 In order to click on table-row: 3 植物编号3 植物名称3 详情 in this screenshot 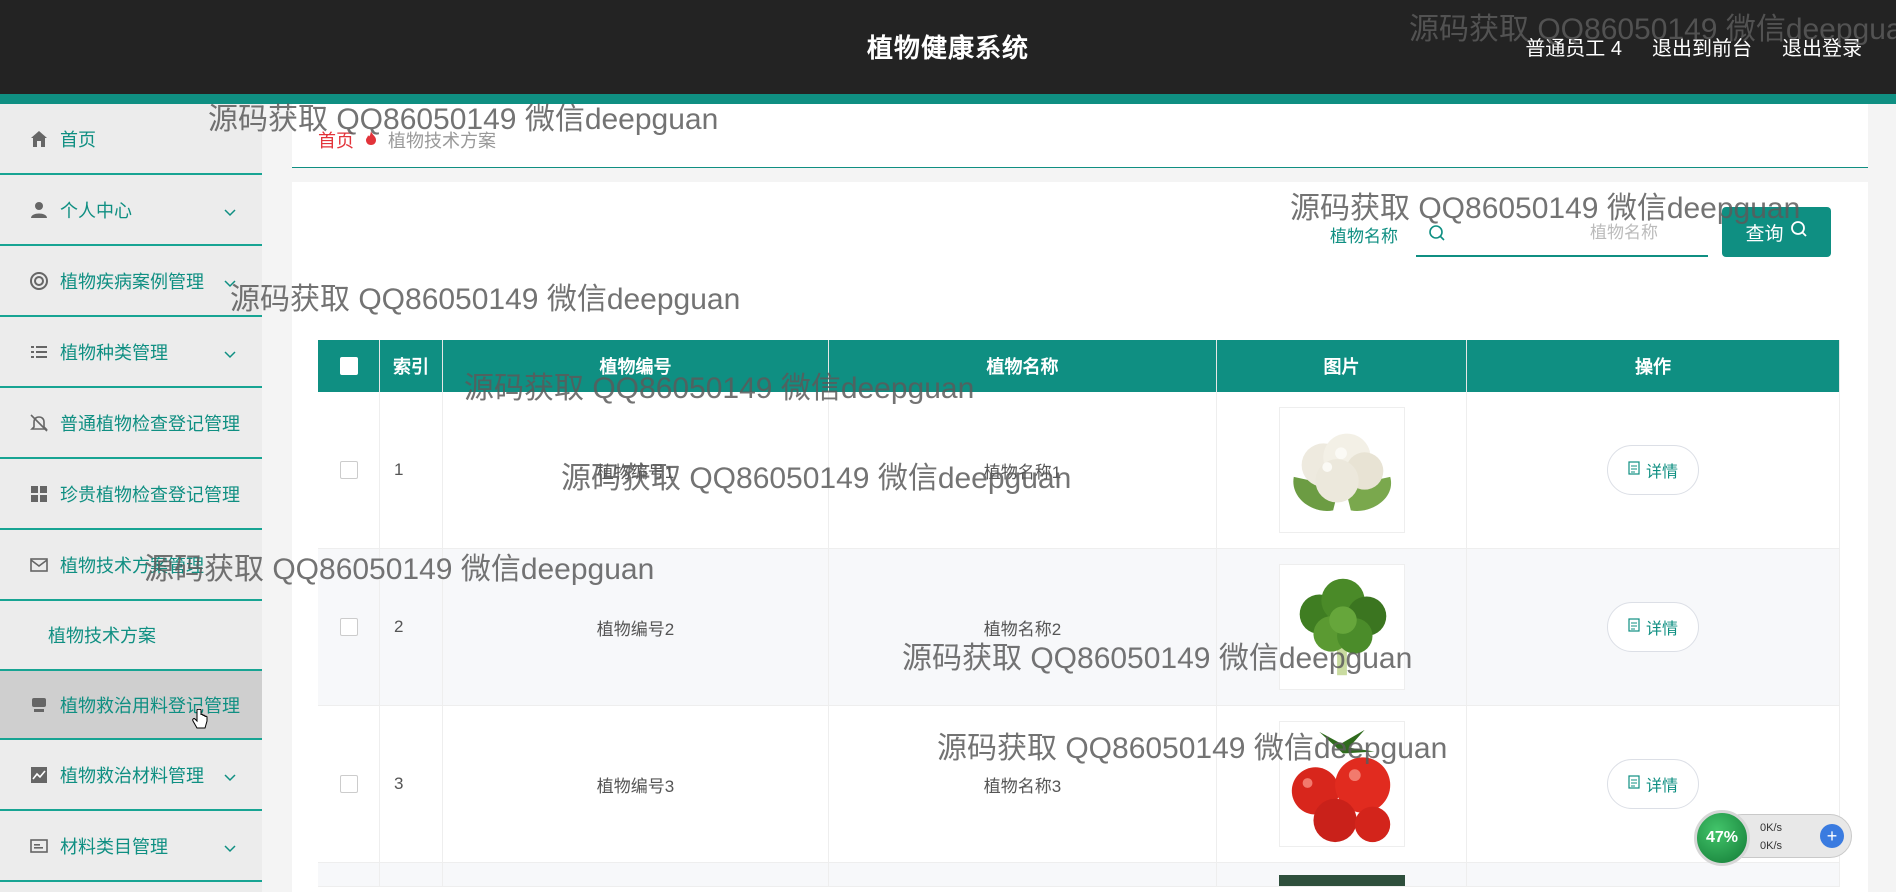, I will do `click(1079, 784)`.